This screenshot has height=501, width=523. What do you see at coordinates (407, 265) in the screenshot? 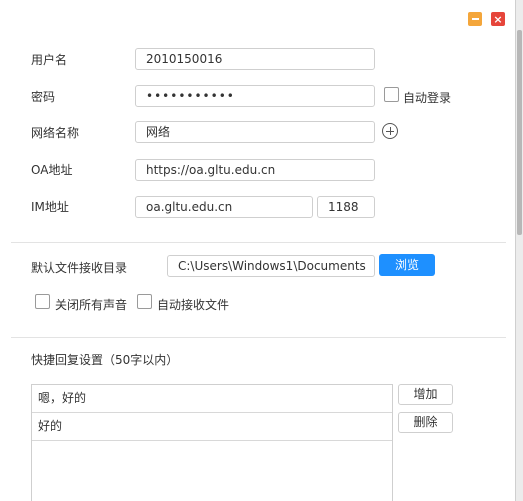
I see `browse-button: 浏览` at bounding box center [407, 265].